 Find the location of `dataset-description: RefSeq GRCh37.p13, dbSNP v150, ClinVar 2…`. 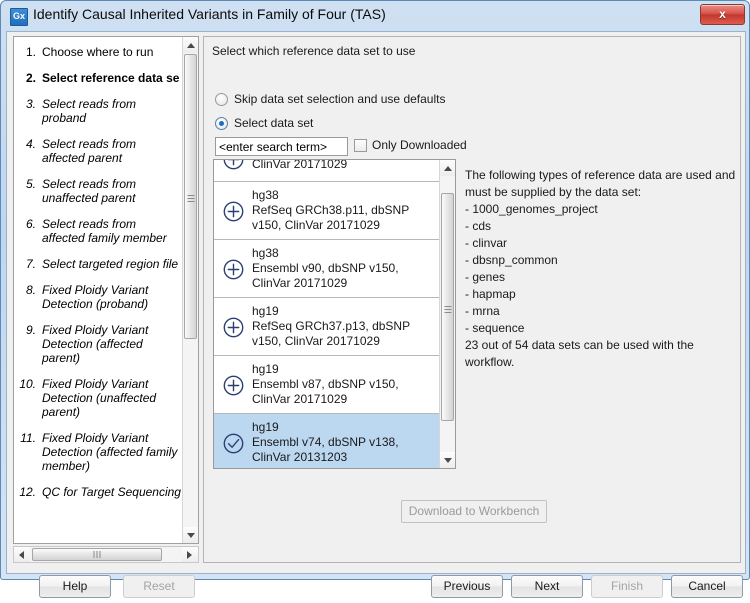

dataset-description: RefSeq GRCh37.p13, dbSNP v150, ClinVar 2… is located at coordinates (331, 333).